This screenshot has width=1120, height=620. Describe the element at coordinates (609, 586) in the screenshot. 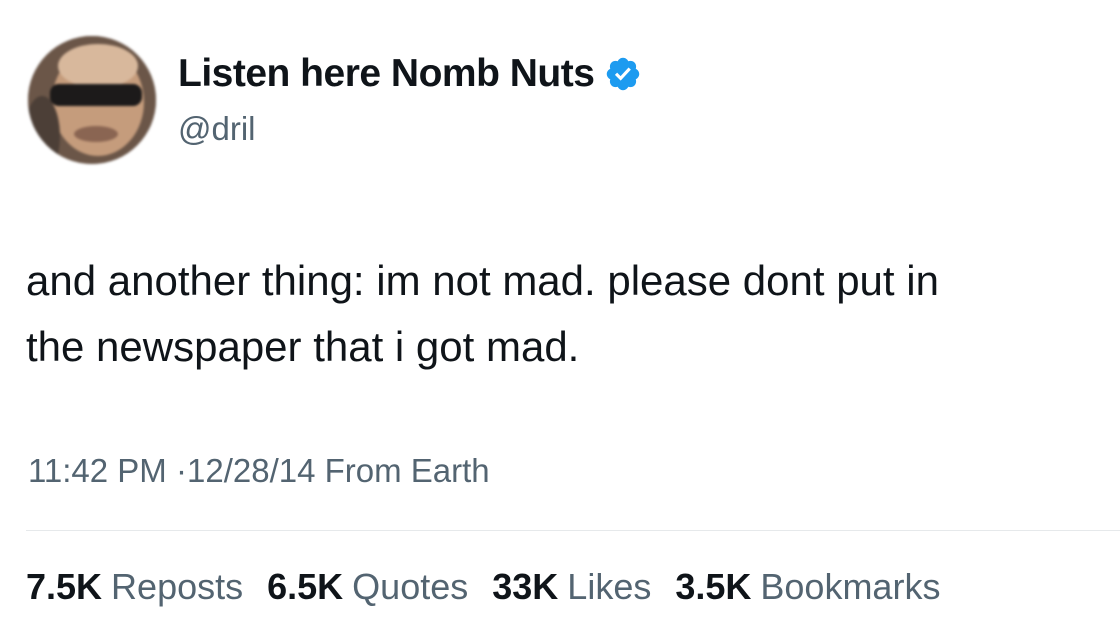

I see `stat-label: Likes` at that location.